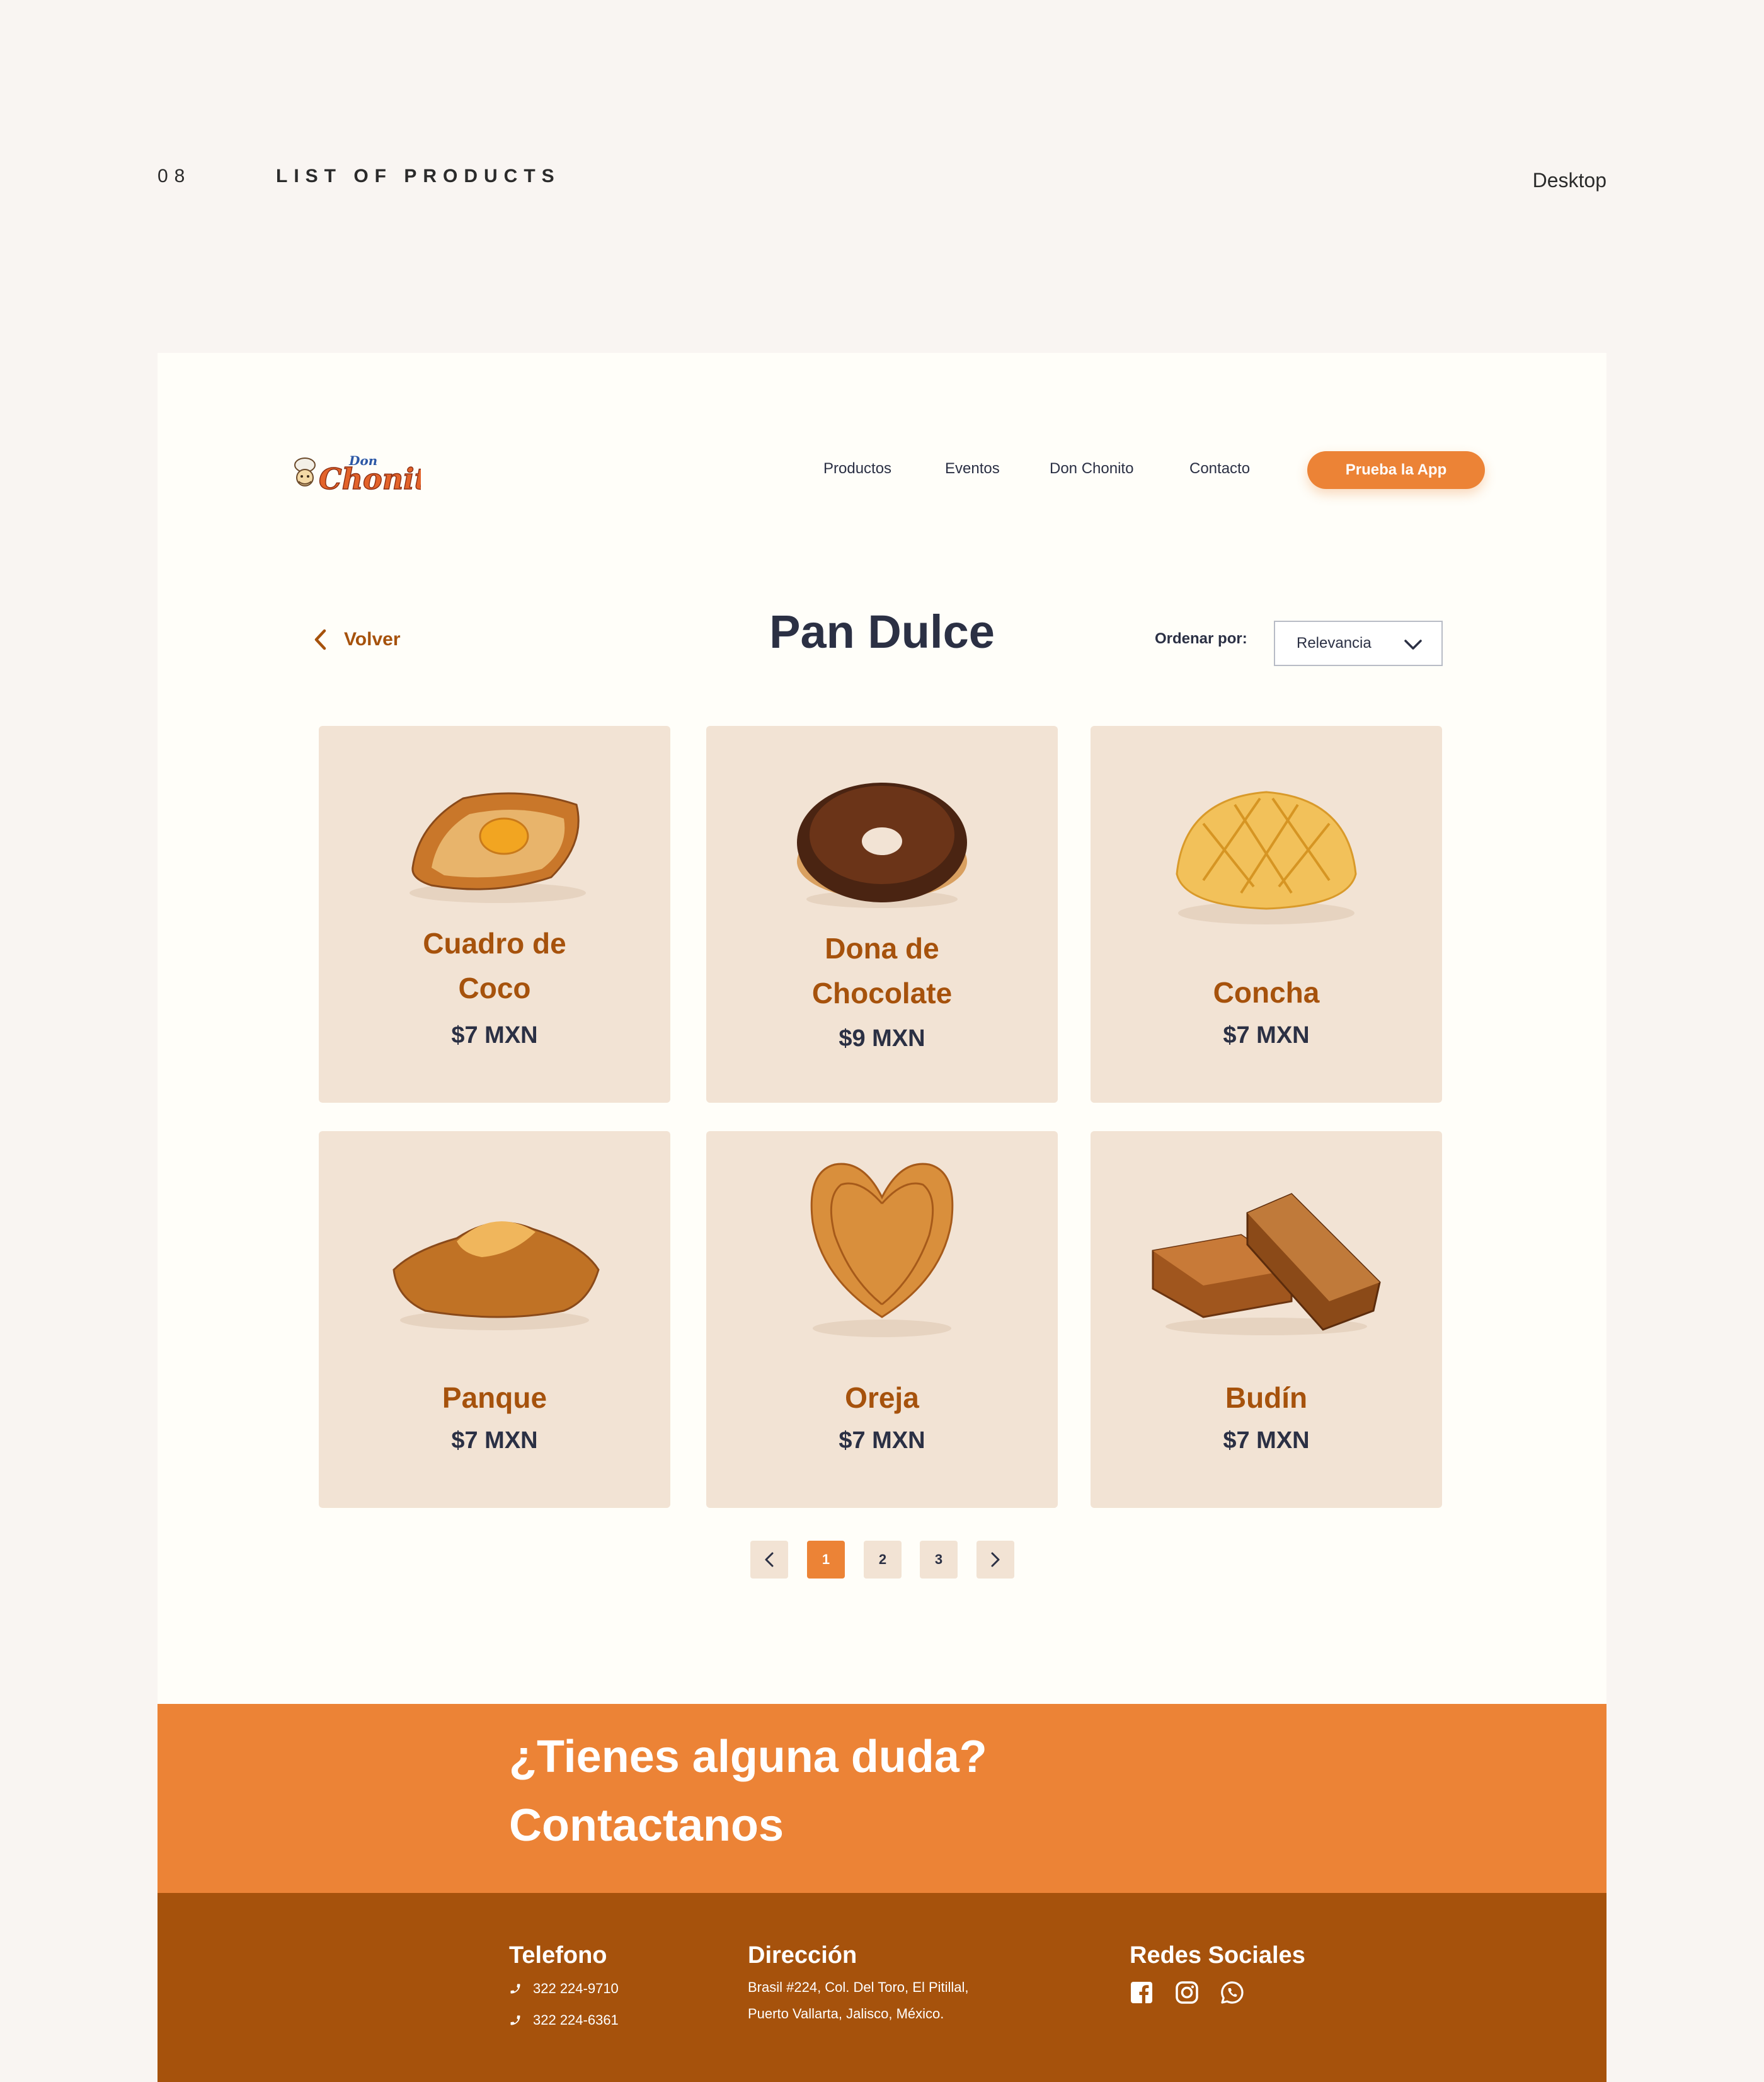 This screenshot has width=1764, height=2082. I want to click on section-label: LIST OF PRODUCTS, so click(418, 176).